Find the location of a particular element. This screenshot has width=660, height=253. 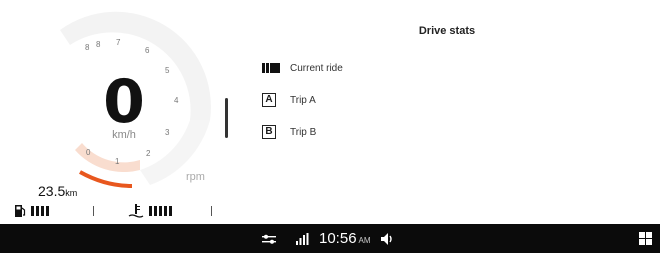

rpm-tick-label: 1 is located at coordinates (117, 161).